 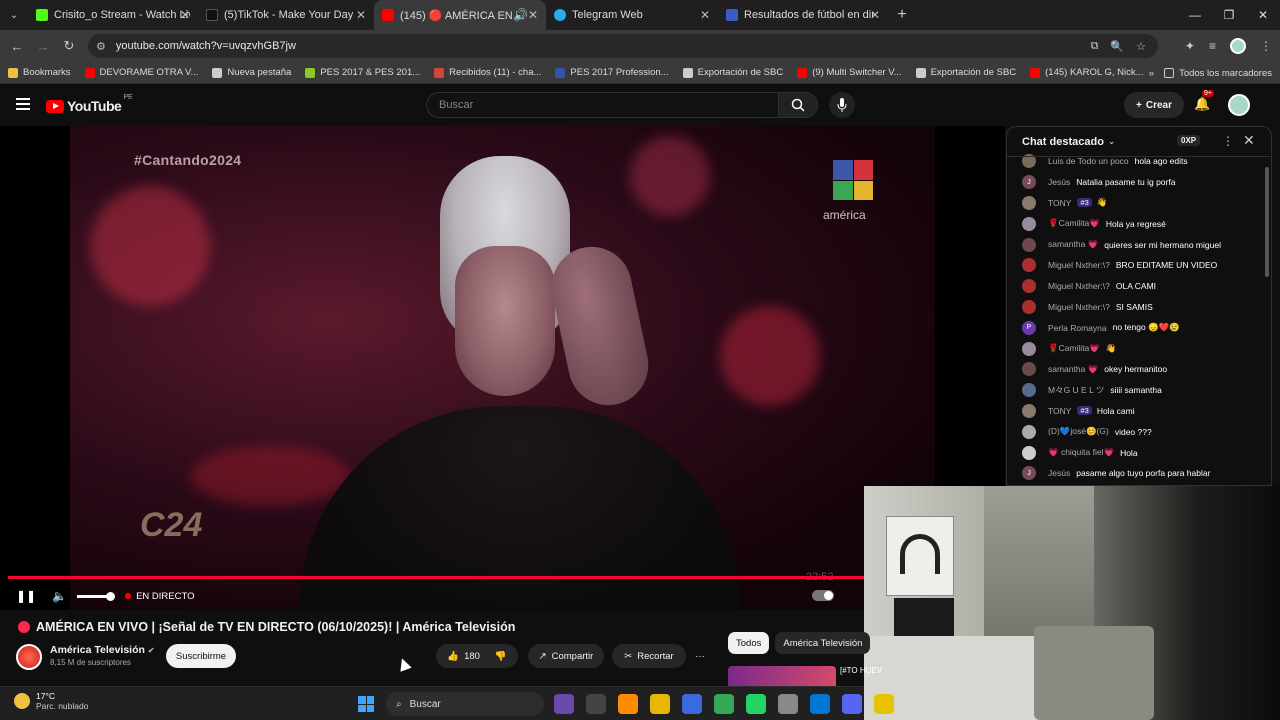 What do you see at coordinates (1228, 141) in the screenshot?
I see `more-options-icon: ⋮` at bounding box center [1228, 141].